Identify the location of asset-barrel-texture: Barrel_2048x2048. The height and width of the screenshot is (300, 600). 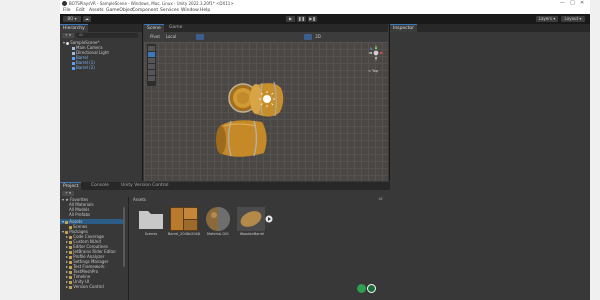
(184, 222).